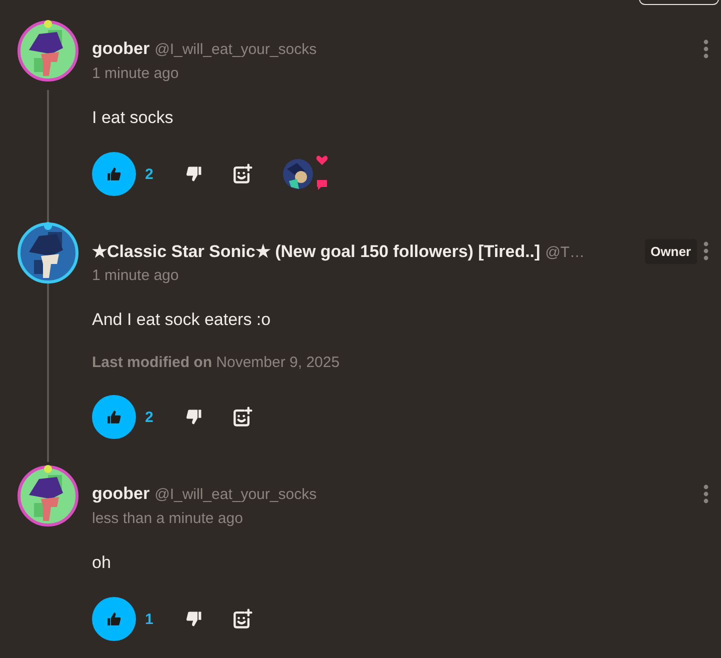 The width and height of the screenshot is (721, 658). I want to click on chat-bubble-icon, so click(322, 184).